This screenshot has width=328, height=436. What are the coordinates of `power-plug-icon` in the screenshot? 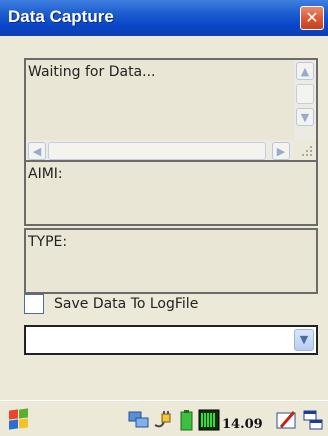 It's located at (163, 420).